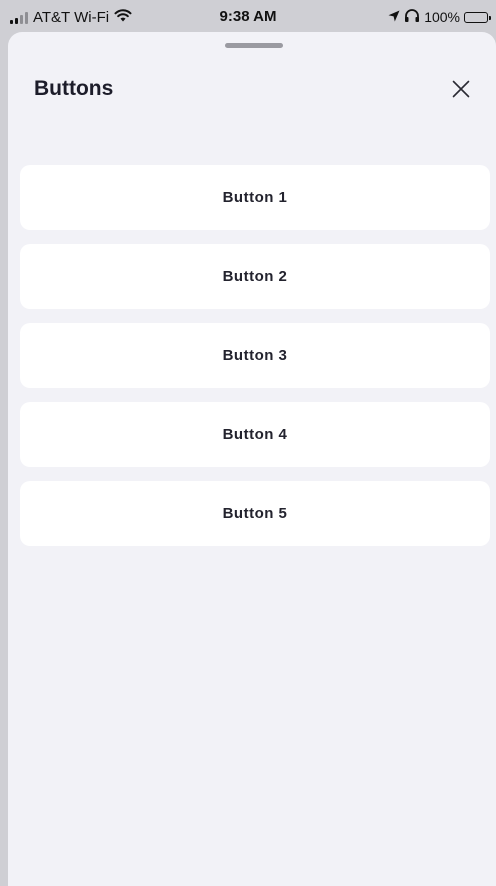  What do you see at coordinates (255, 355) in the screenshot?
I see `button-3: Button 3` at bounding box center [255, 355].